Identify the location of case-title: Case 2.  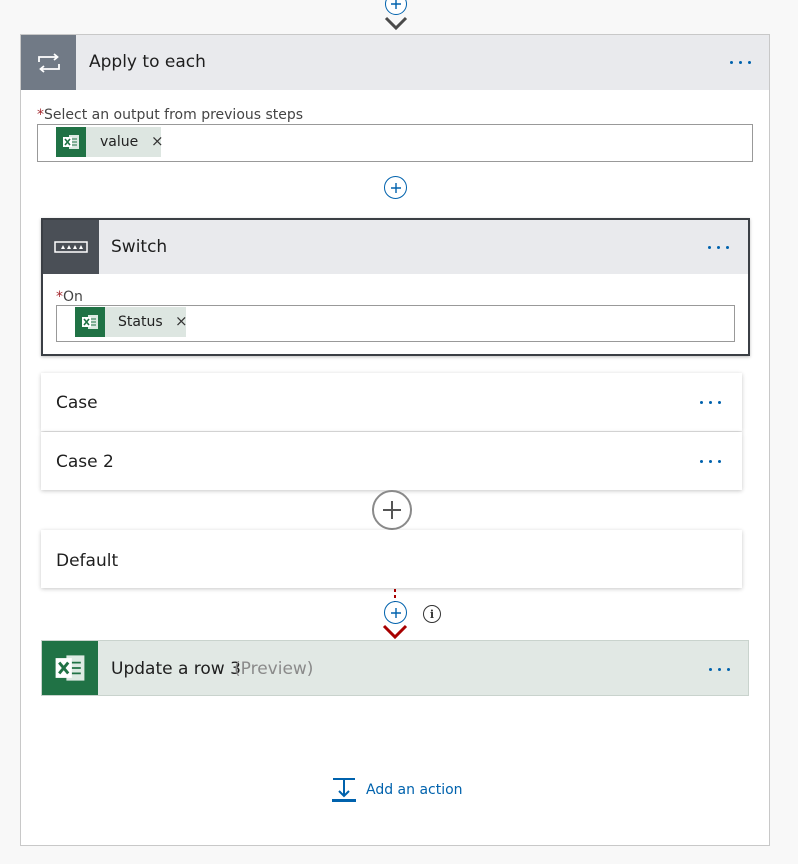
(85, 462).